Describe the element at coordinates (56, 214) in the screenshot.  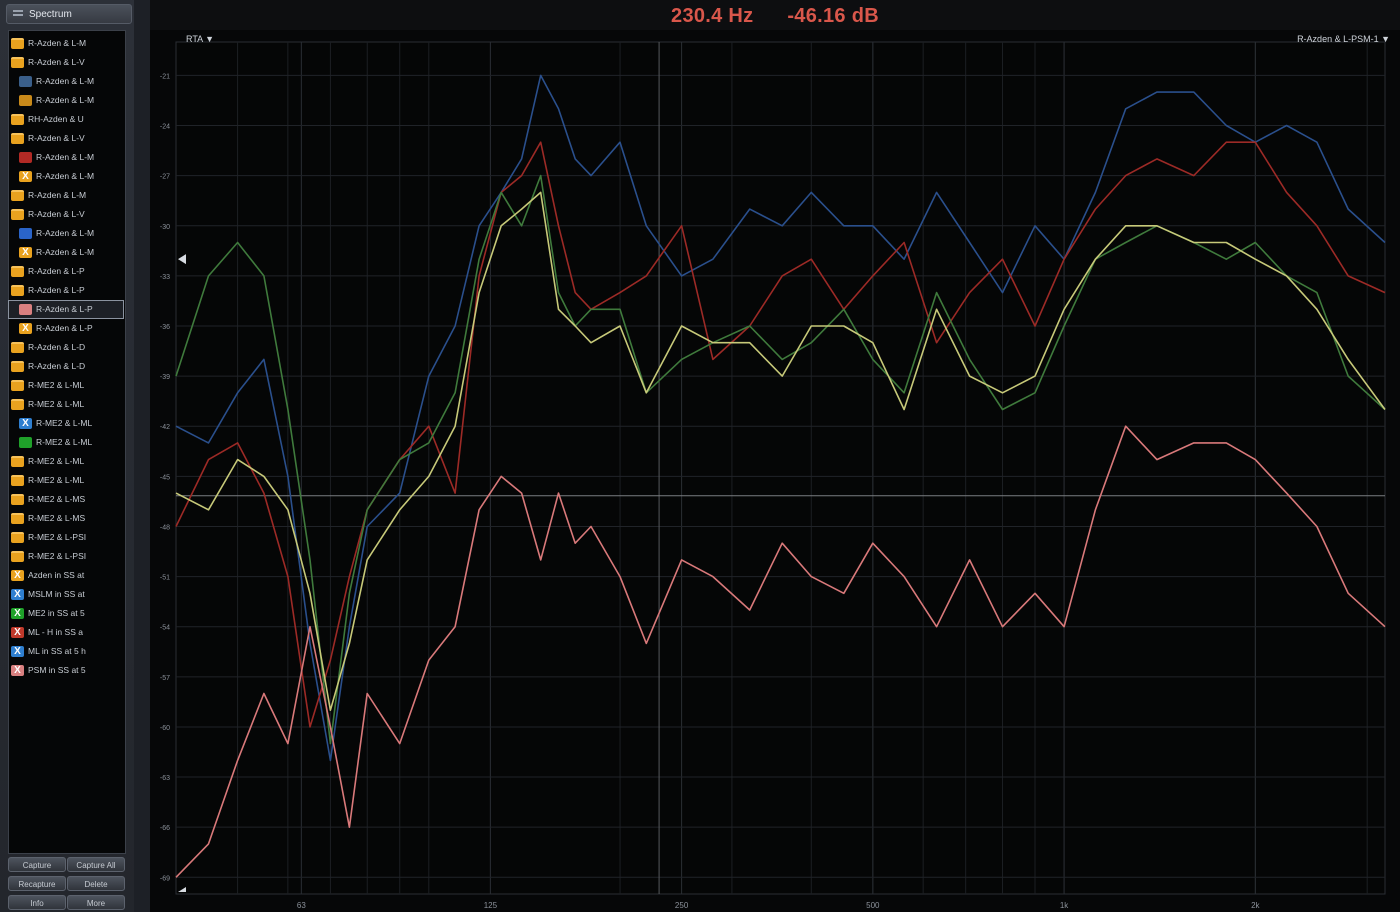
I see `trace-list-item-label: R-Azden & L-V` at that location.